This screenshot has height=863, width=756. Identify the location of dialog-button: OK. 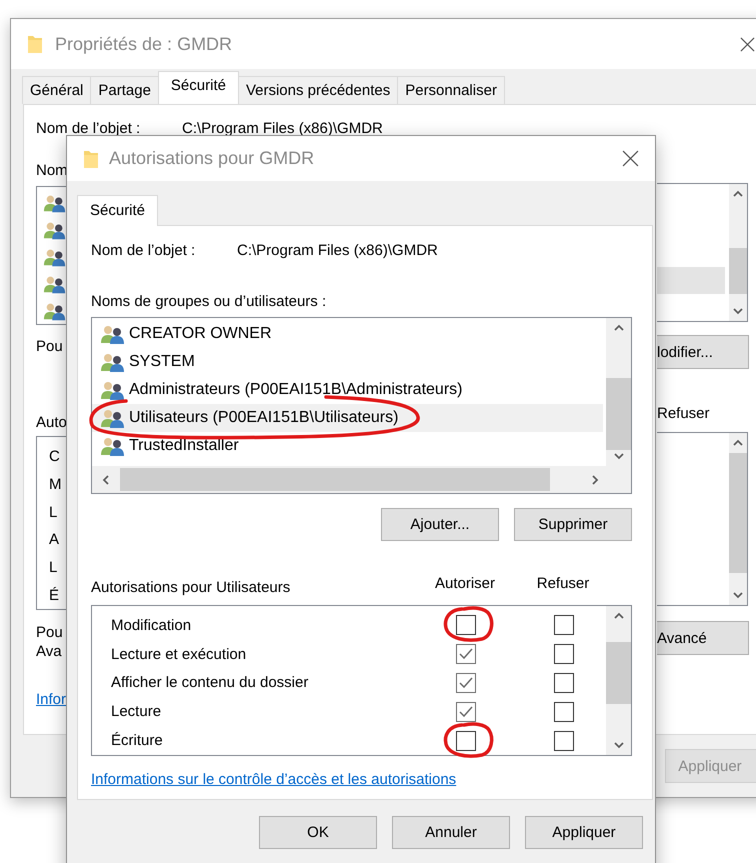
(318, 832).